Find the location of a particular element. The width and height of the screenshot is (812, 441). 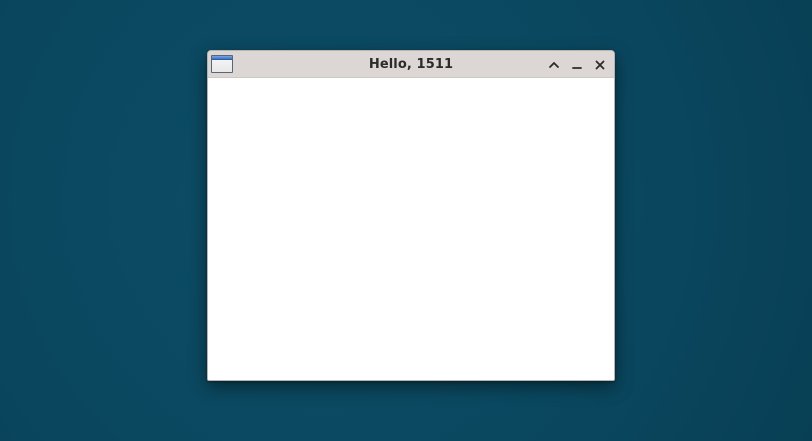

maximize-button is located at coordinates (554, 65).